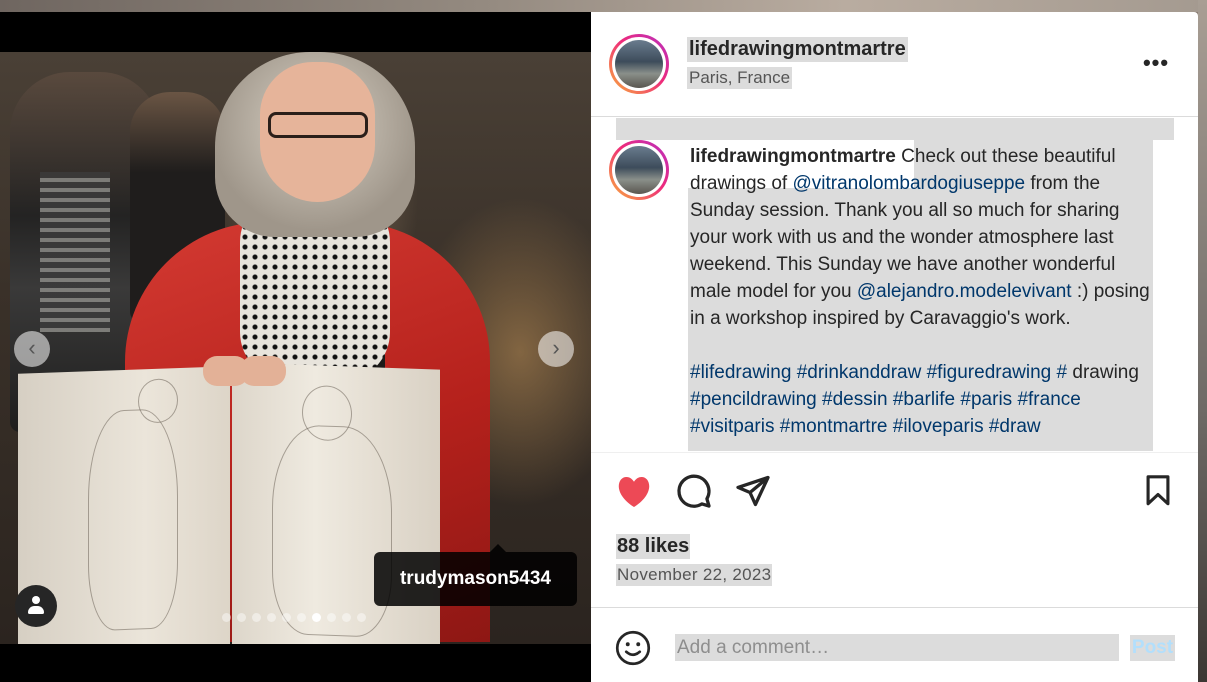  What do you see at coordinates (894, 492) in the screenshot?
I see `action-bar` at bounding box center [894, 492].